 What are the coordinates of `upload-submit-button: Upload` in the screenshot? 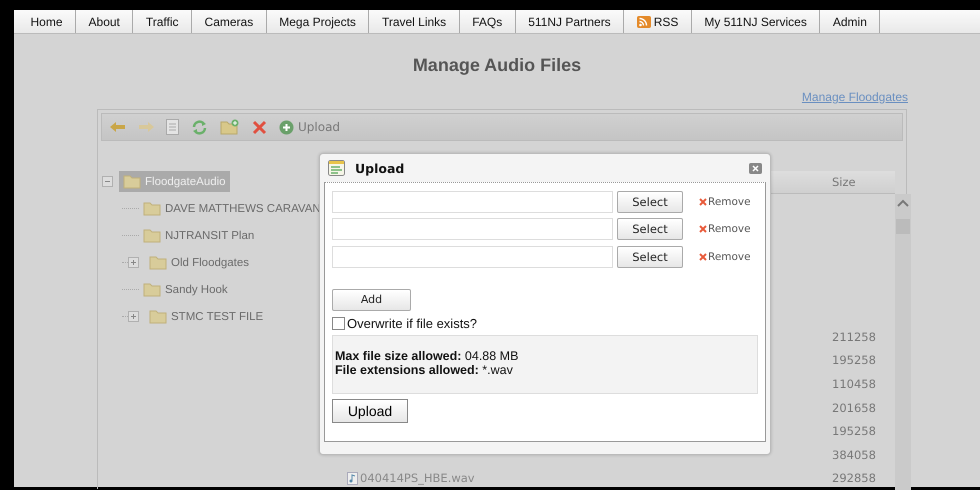 It's located at (370, 410).